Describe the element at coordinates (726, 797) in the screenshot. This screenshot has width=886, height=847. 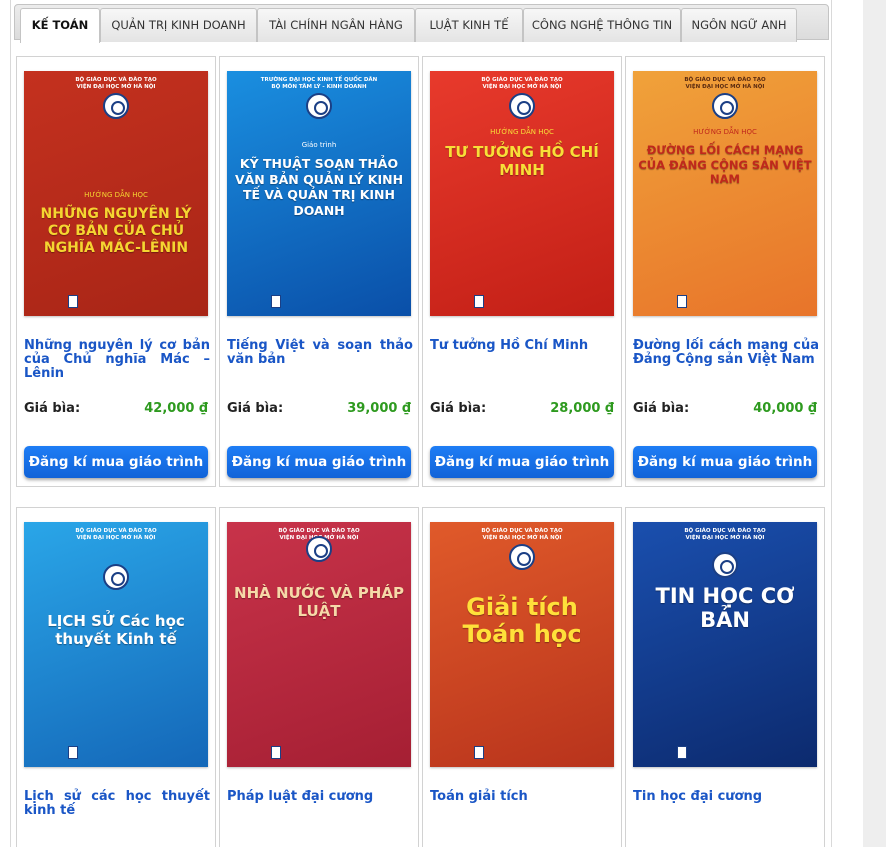
I see `book-title-link: Tin học đại cương` at that location.